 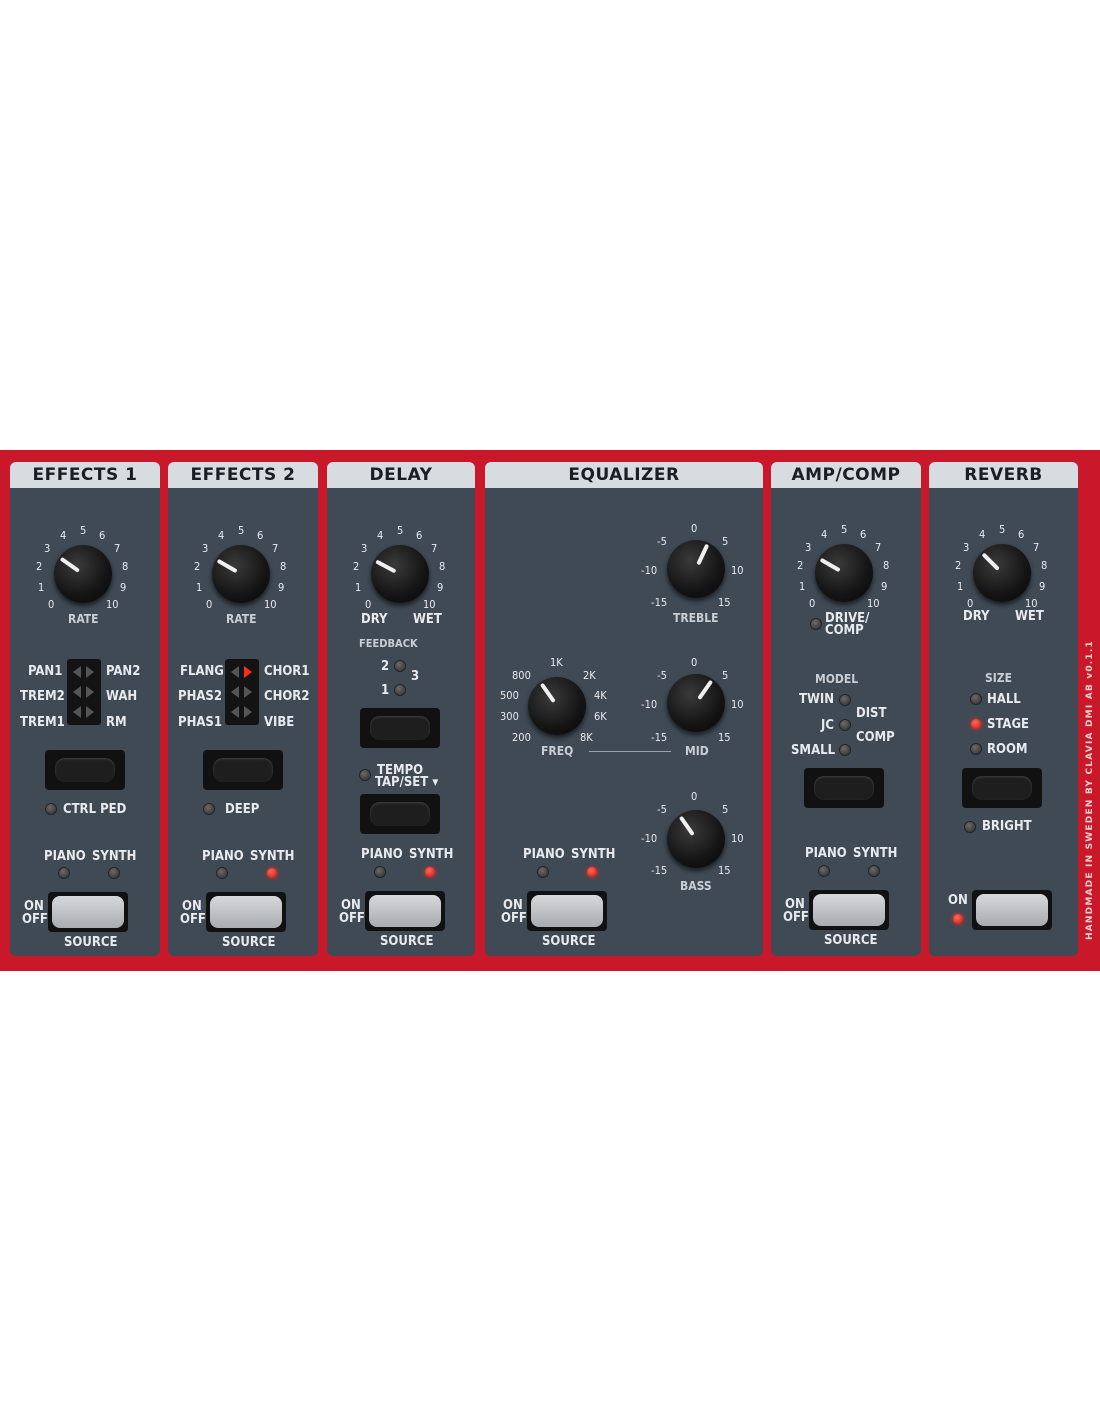 What do you see at coordinates (388, 643) in the screenshot?
I see `feedback-label: FEEDBACK` at bounding box center [388, 643].